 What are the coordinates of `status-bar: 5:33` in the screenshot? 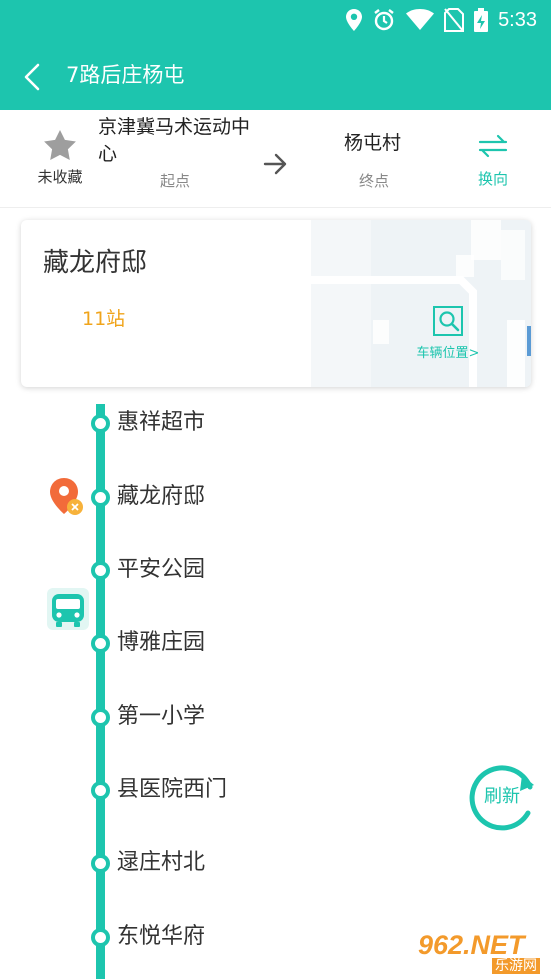 It's located at (275, 20).